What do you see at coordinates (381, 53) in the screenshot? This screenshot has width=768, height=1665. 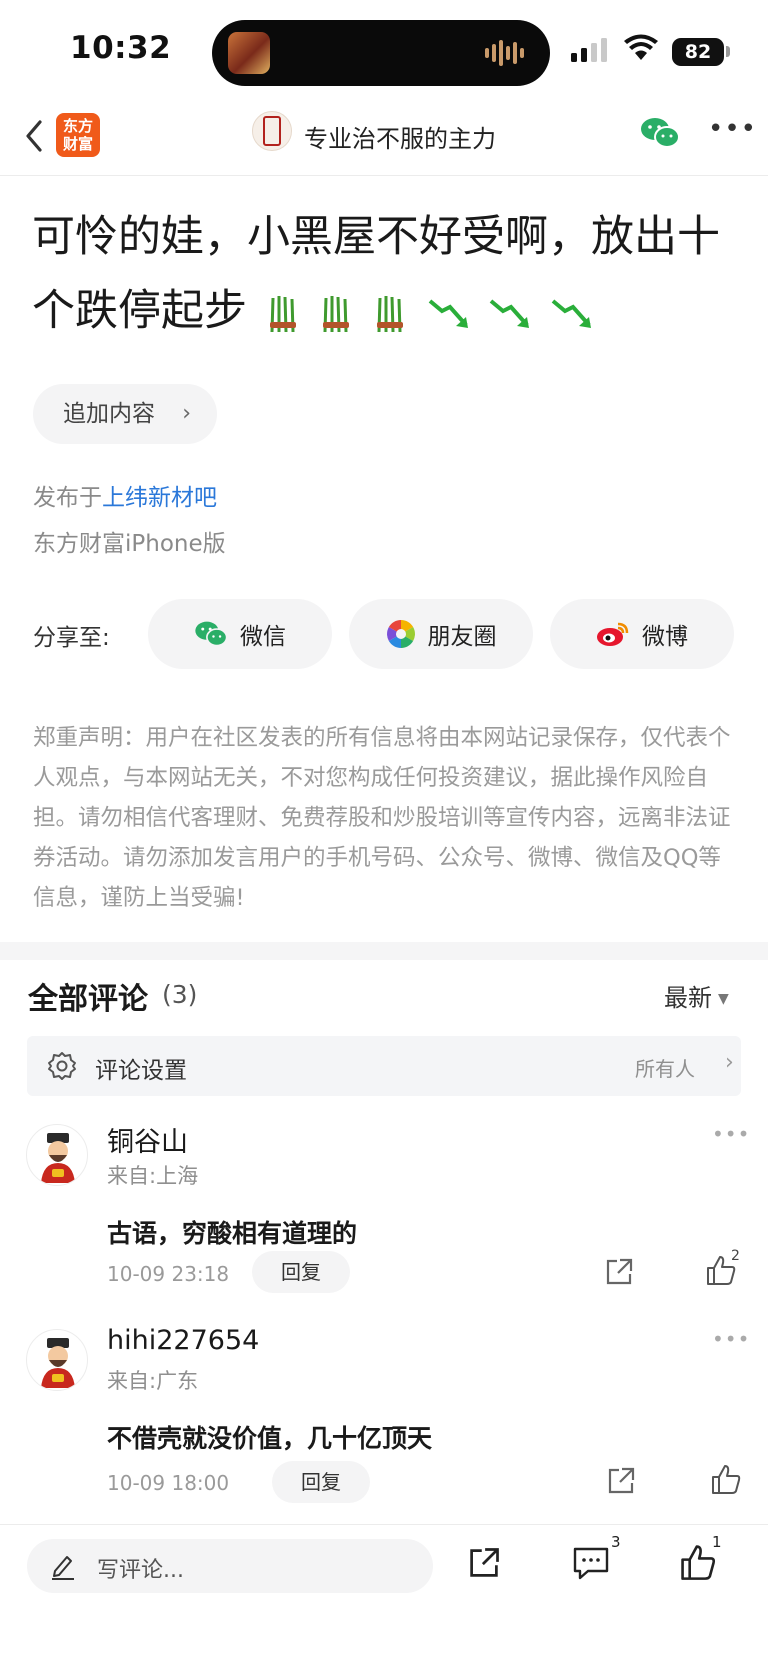 I see `dynamic-island` at bounding box center [381, 53].